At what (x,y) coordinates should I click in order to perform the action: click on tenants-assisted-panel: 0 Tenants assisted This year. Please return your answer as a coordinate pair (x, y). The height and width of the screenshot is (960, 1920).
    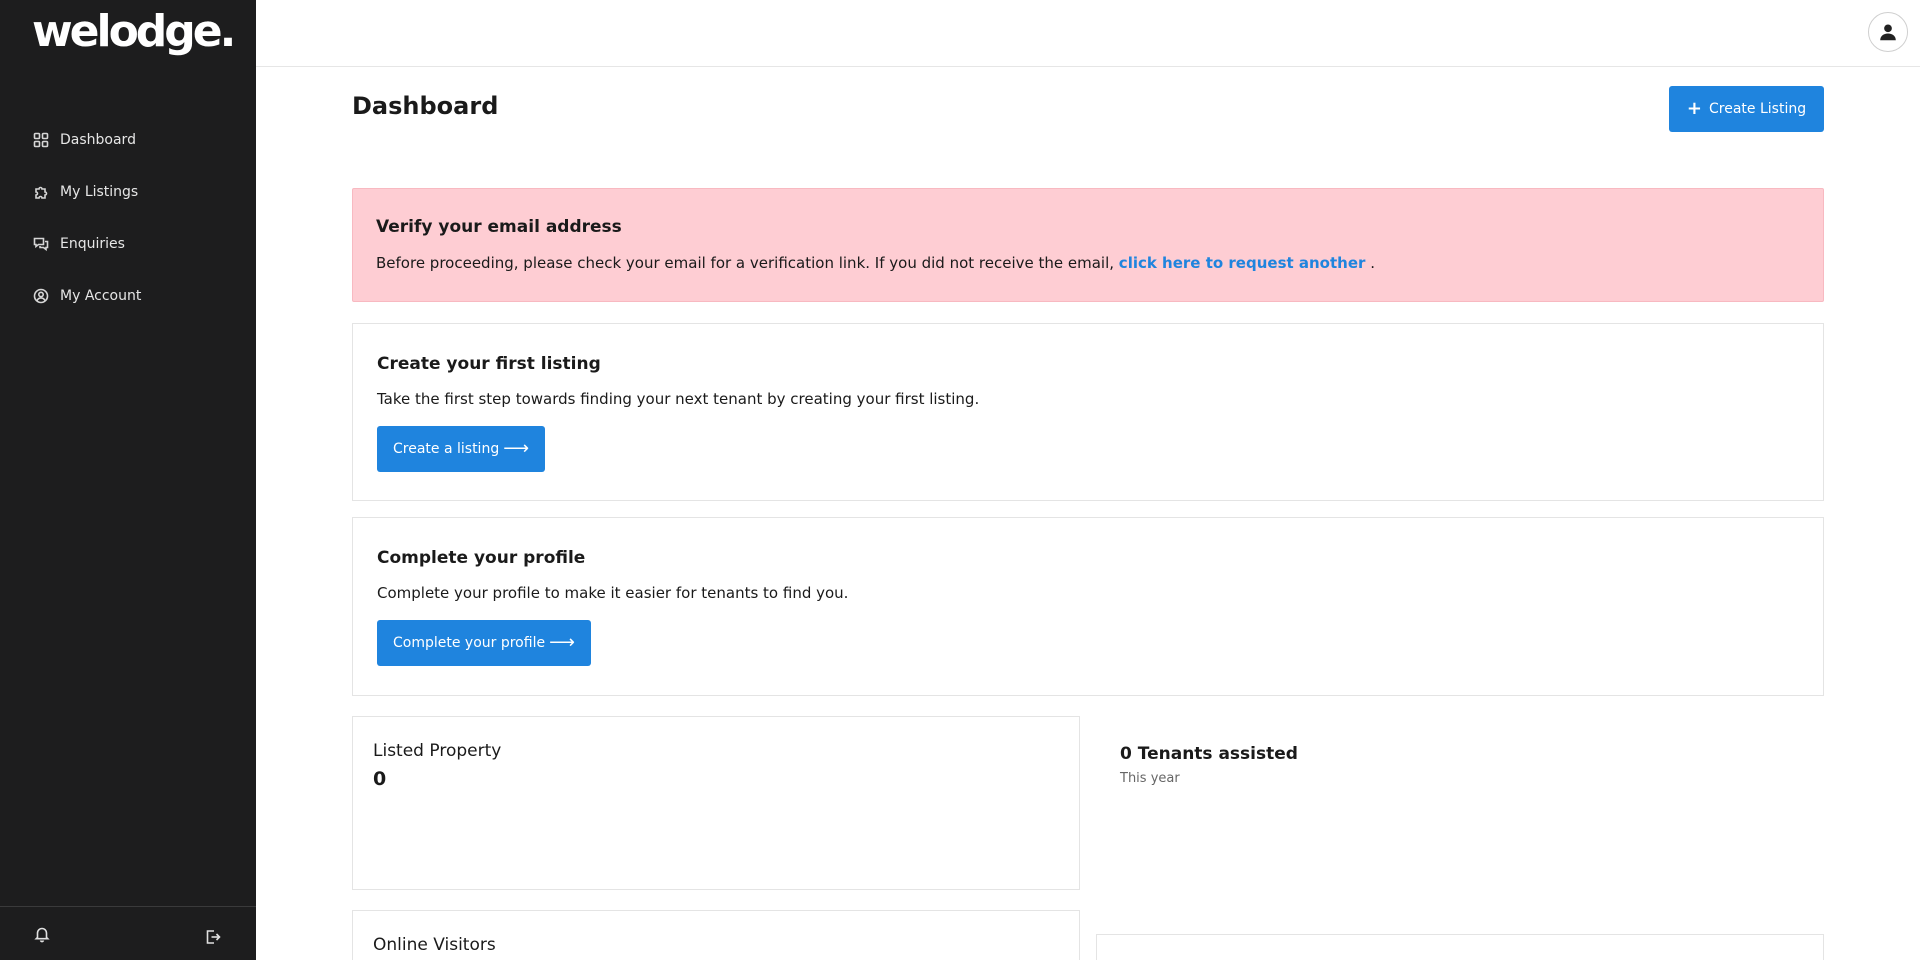
    Looking at the image, I should click on (1460, 803).